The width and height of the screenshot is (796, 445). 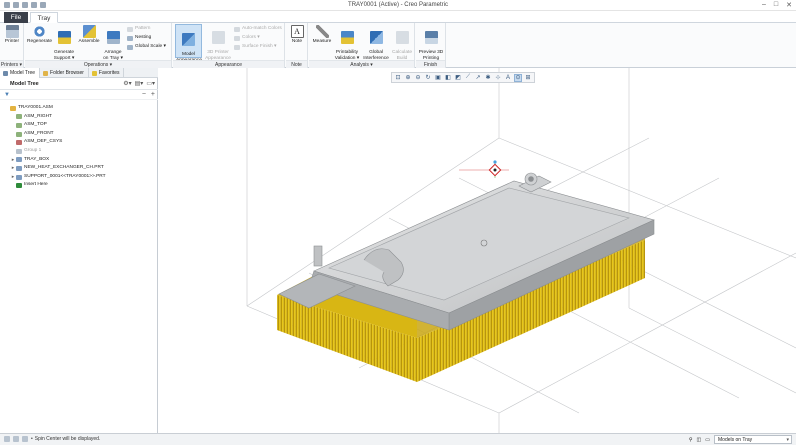 I want to click on printer-icon, so click(x=12, y=31).